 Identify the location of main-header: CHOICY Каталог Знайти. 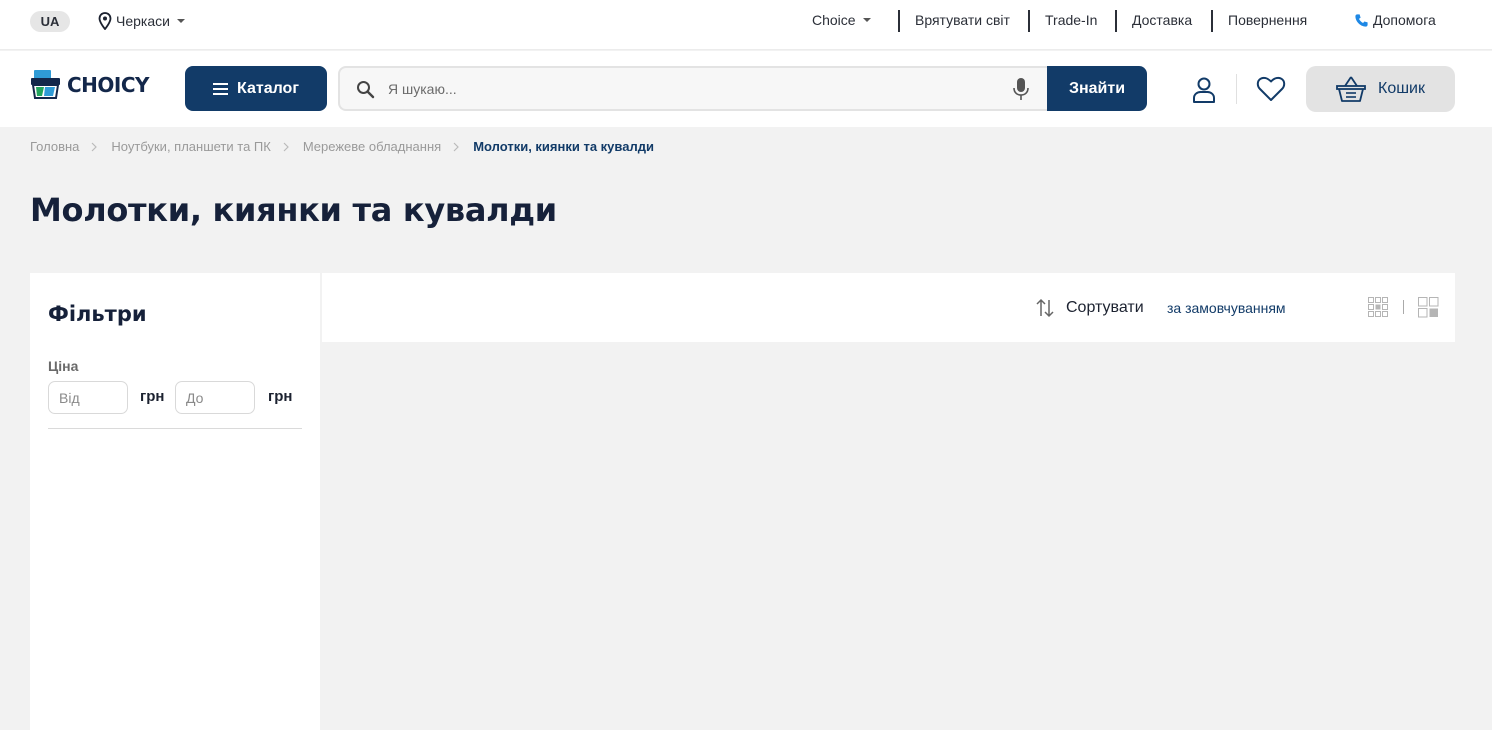
(746, 89).